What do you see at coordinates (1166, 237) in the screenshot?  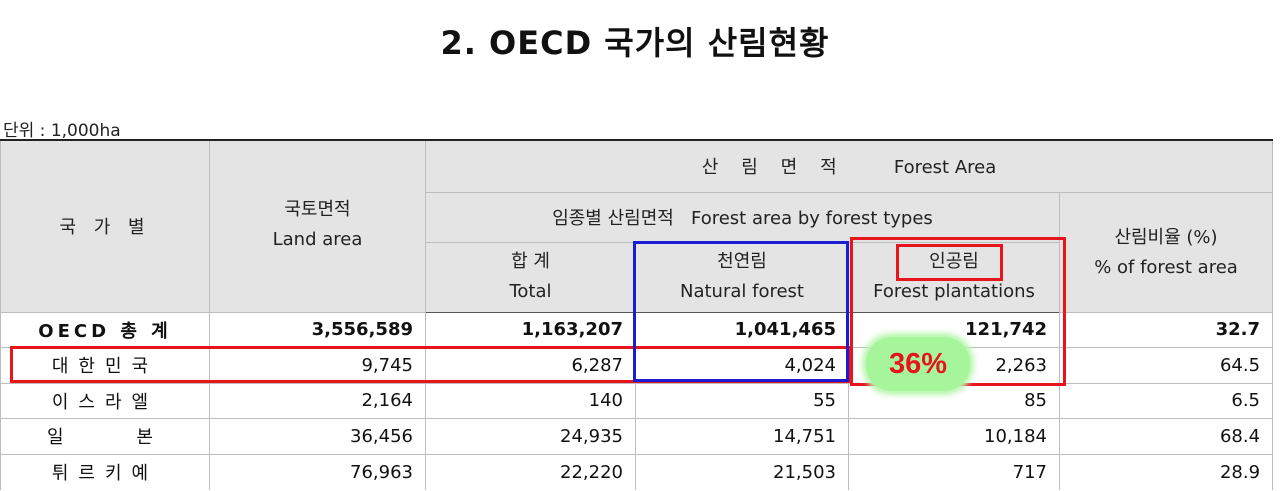 I see `header-ratio-ko: 산림비율 (%)` at bounding box center [1166, 237].